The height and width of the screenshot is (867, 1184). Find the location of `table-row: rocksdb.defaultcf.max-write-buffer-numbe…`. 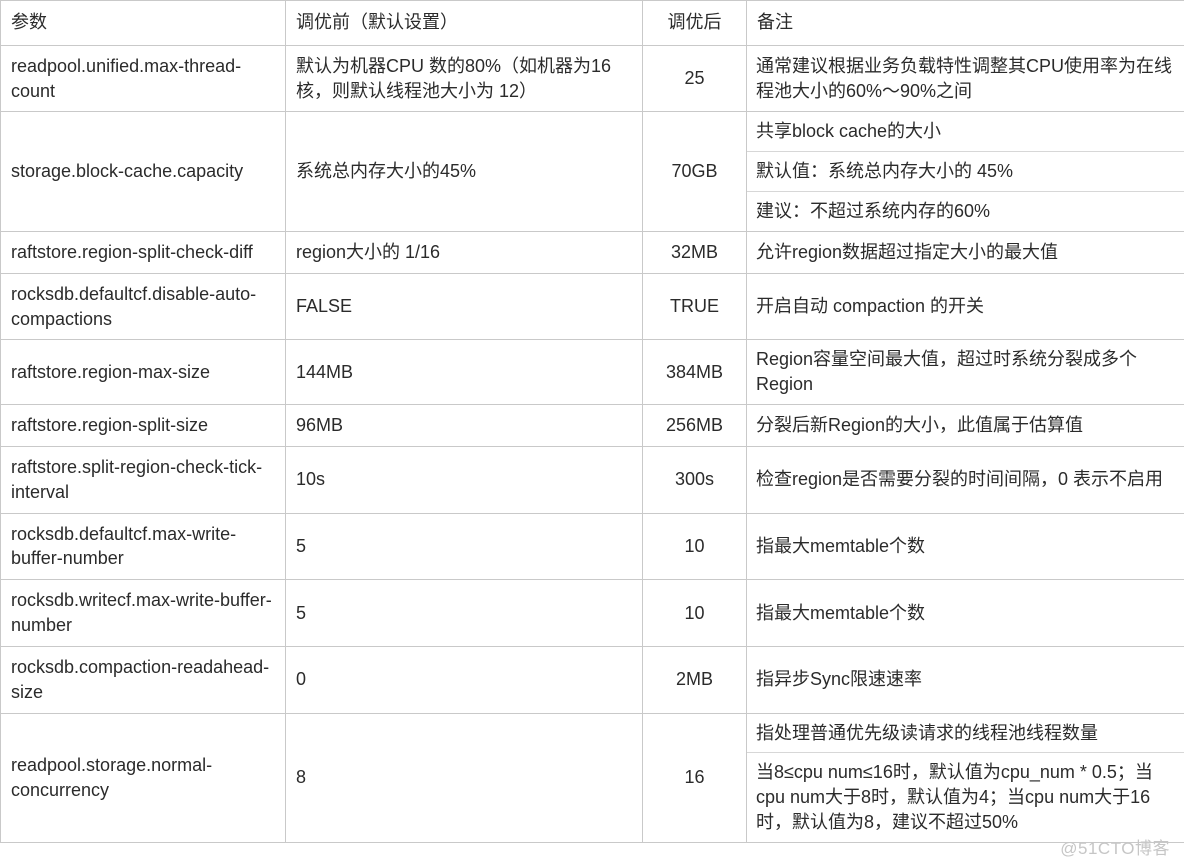

table-row: rocksdb.defaultcf.max-write-buffer-numbe… is located at coordinates (592, 546).